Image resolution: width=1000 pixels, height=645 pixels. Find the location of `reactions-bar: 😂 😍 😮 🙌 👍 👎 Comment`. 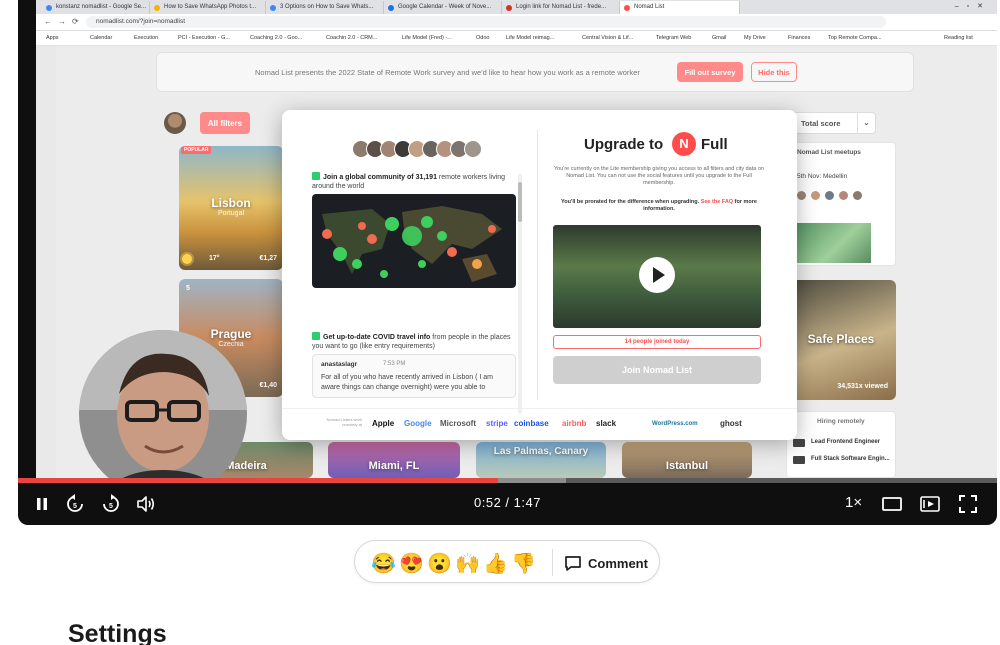

reactions-bar: 😂 😍 😮 🙌 👍 👎 Comment is located at coordinates (507, 561).